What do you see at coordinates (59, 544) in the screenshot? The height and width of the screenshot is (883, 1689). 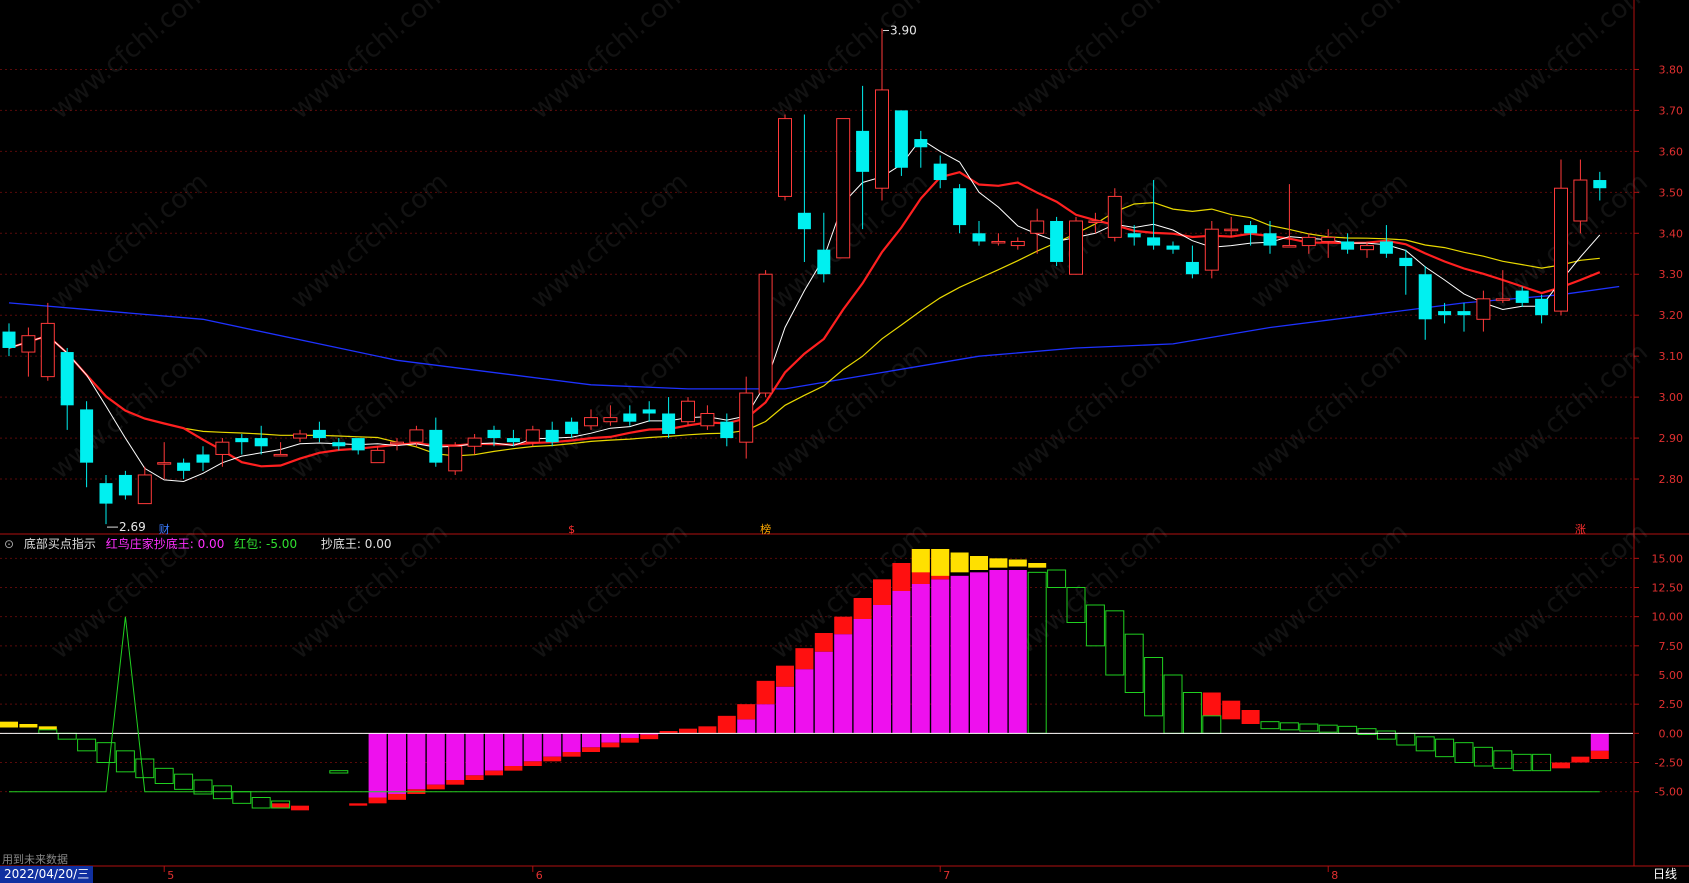 I see `indicator-title: 底部买点指示` at bounding box center [59, 544].